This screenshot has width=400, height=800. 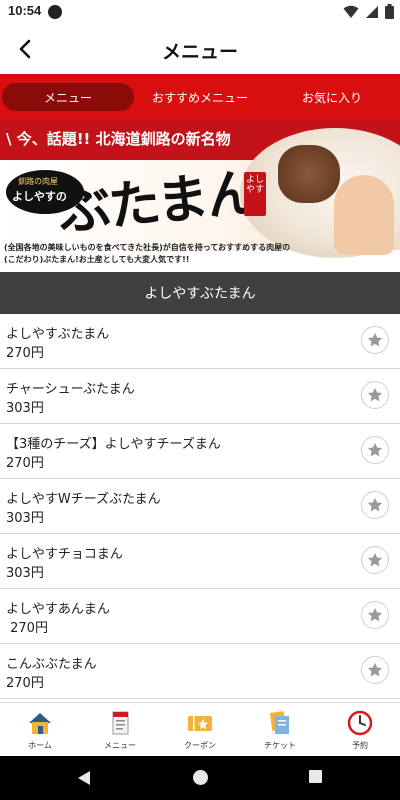 What do you see at coordinates (40, 723) in the screenshot?
I see `home-icon` at bounding box center [40, 723].